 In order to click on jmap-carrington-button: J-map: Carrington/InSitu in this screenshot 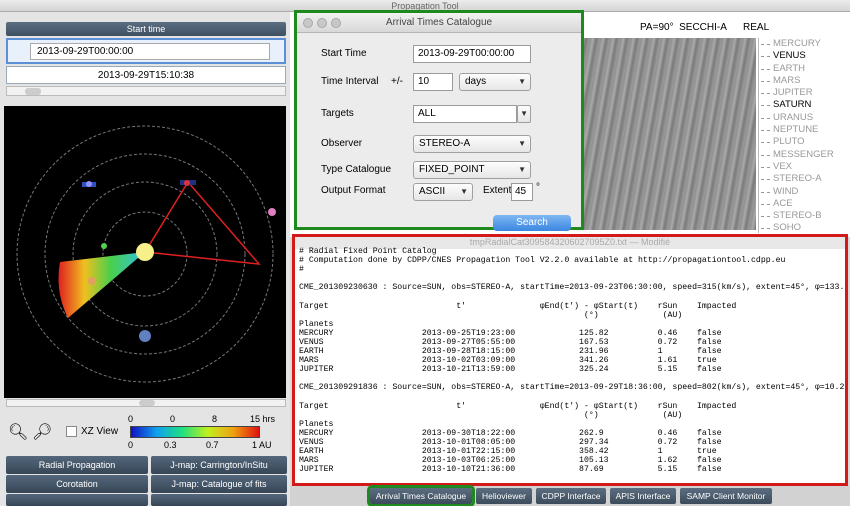, I will do `click(219, 465)`.